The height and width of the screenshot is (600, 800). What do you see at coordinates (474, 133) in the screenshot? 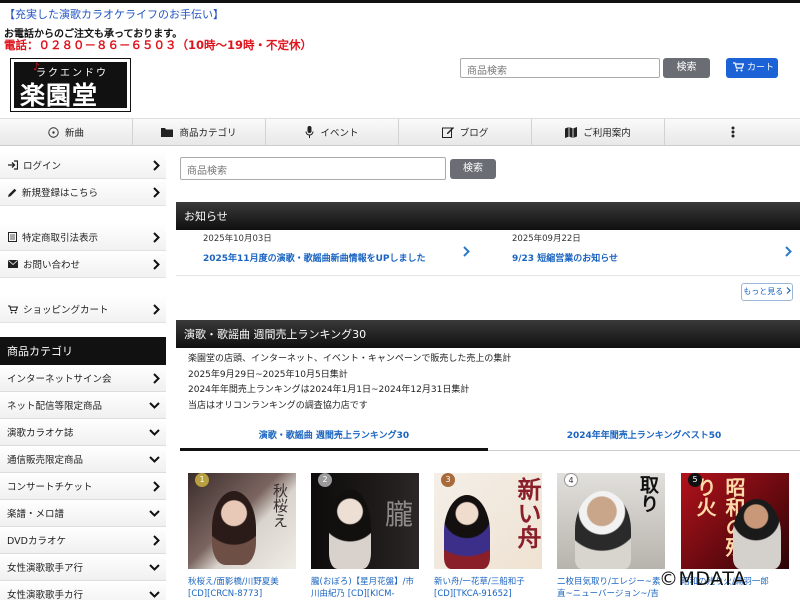
I see `nav-label: ブログ` at bounding box center [474, 133].